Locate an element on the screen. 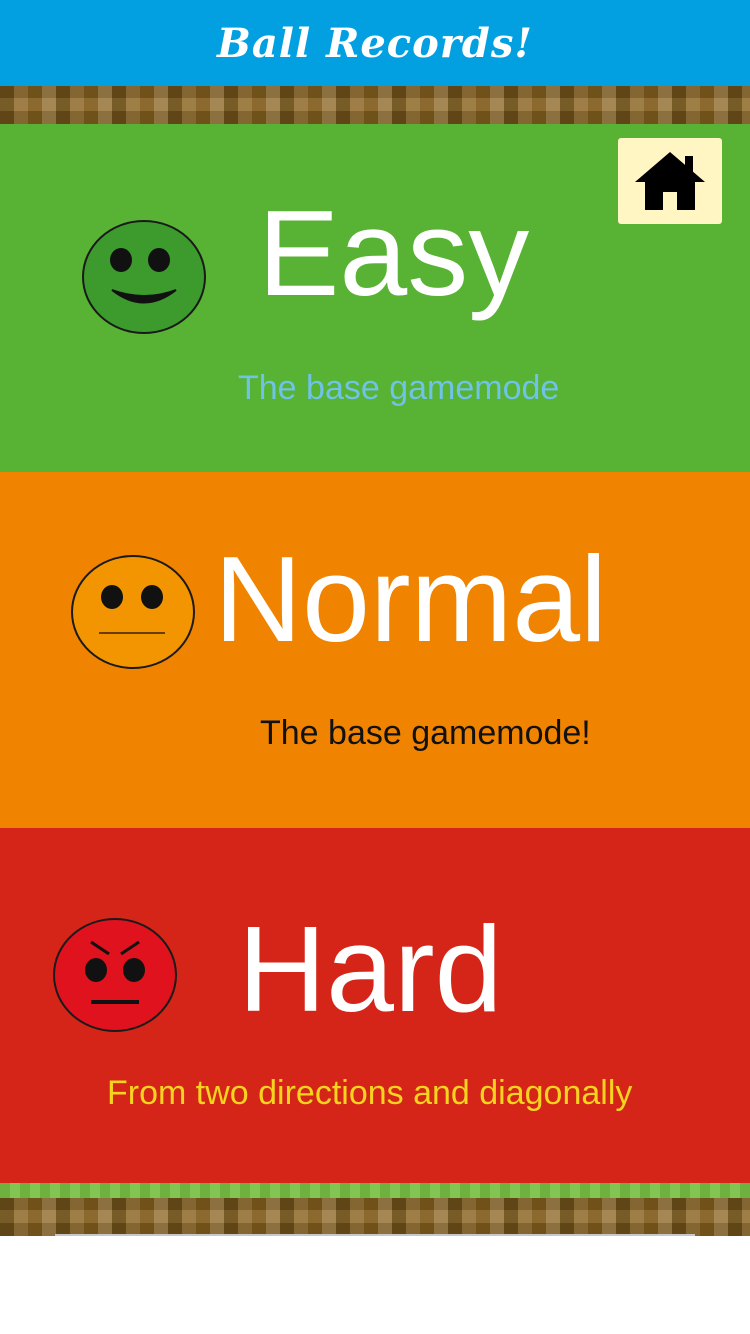 Image resolution: width=750 pixels, height=1334 pixels. neutral-face-icon is located at coordinates (133, 612).